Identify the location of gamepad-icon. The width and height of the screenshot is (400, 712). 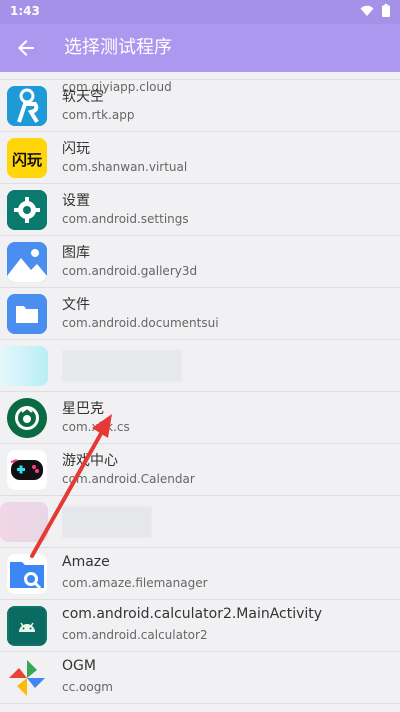
(27, 470).